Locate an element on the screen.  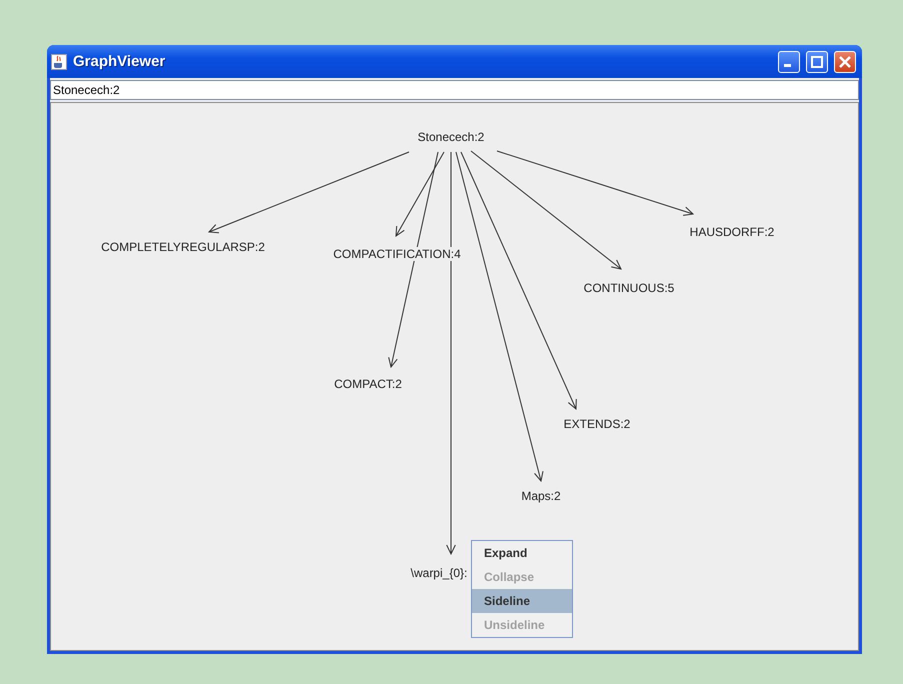
menu-item: Sideline is located at coordinates (522, 601).